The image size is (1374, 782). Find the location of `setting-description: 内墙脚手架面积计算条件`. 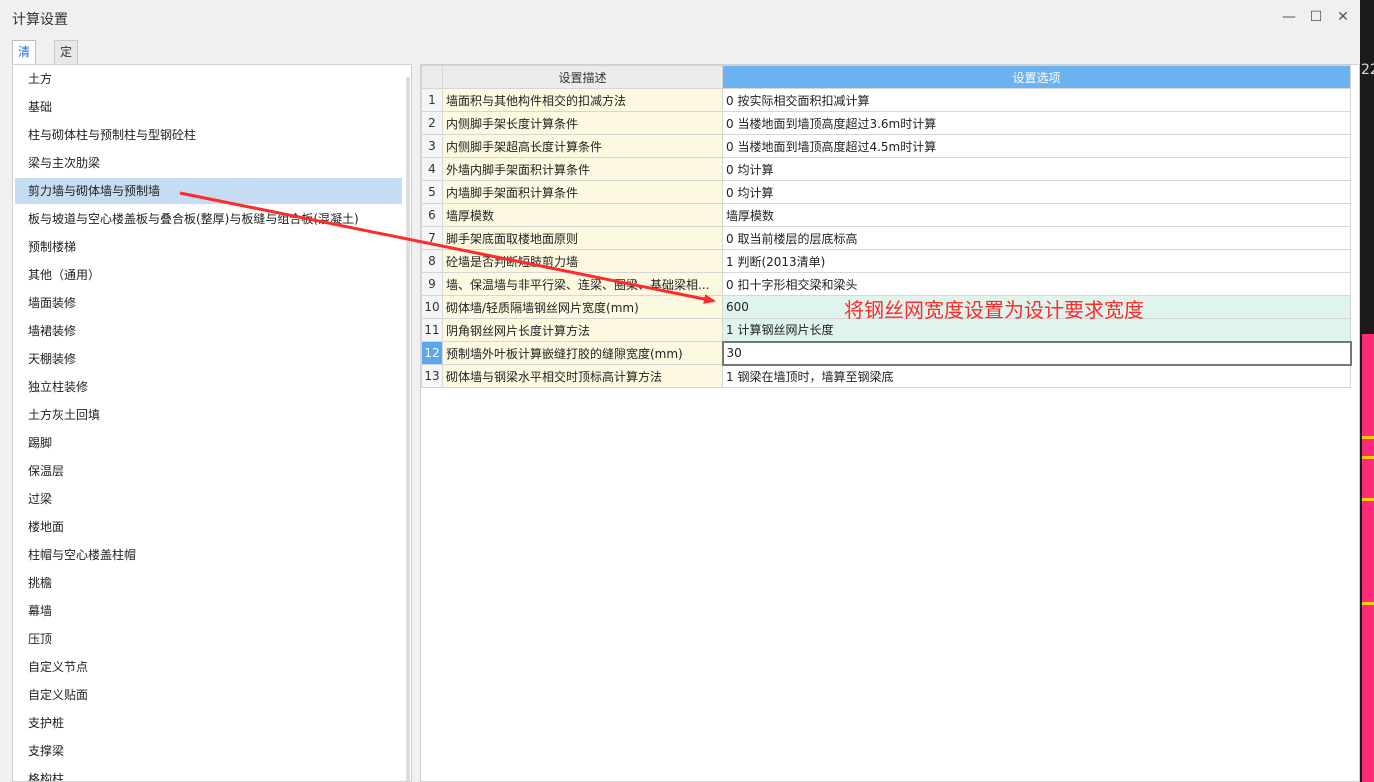

setting-description: 内墙脚手架面积计算条件 is located at coordinates (582, 192).